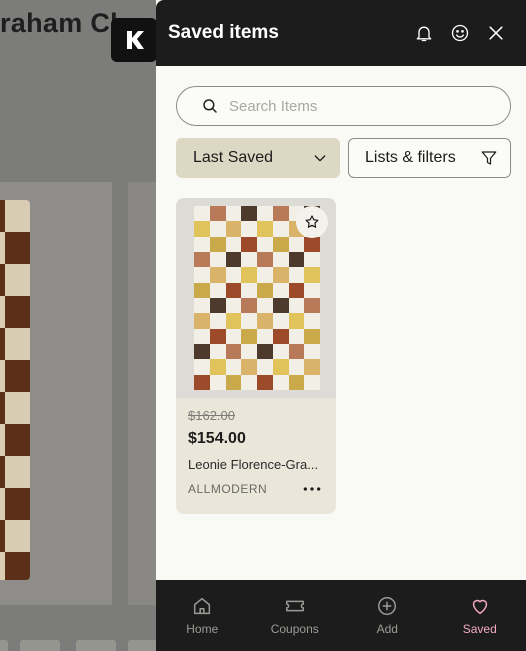 The width and height of the screenshot is (526, 651). I want to click on search-box, so click(343, 106).